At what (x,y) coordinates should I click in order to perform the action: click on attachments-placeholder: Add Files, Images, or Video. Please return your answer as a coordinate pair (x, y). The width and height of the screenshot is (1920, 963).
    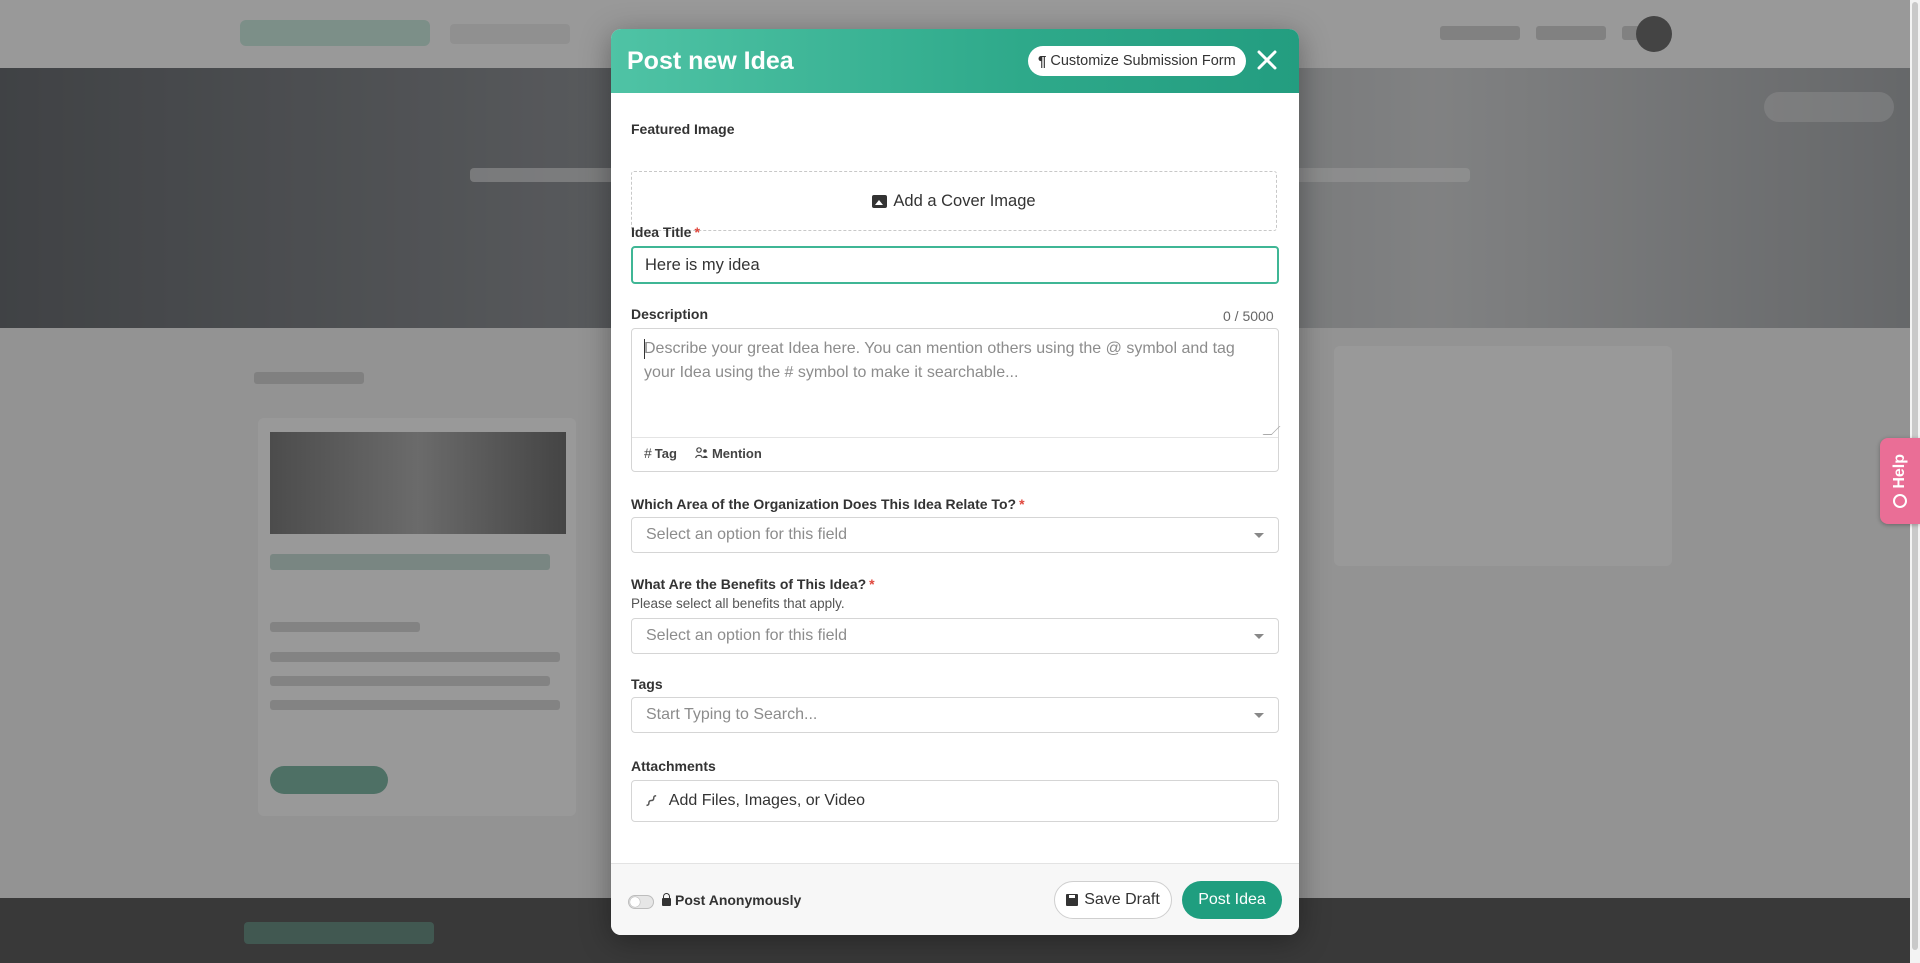
    Looking at the image, I should click on (767, 800).